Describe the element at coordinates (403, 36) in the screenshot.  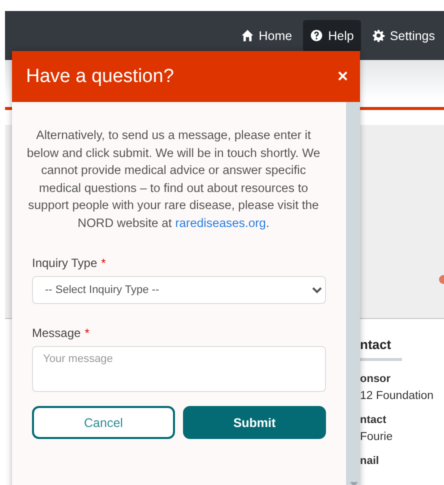
I see `nav-link: Settings` at that location.